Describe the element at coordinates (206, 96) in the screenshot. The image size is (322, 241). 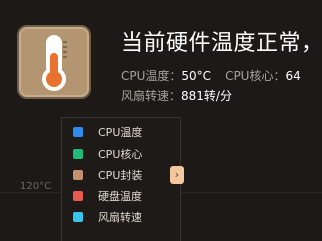
I see `fan-speed-value: 881转/分` at that location.